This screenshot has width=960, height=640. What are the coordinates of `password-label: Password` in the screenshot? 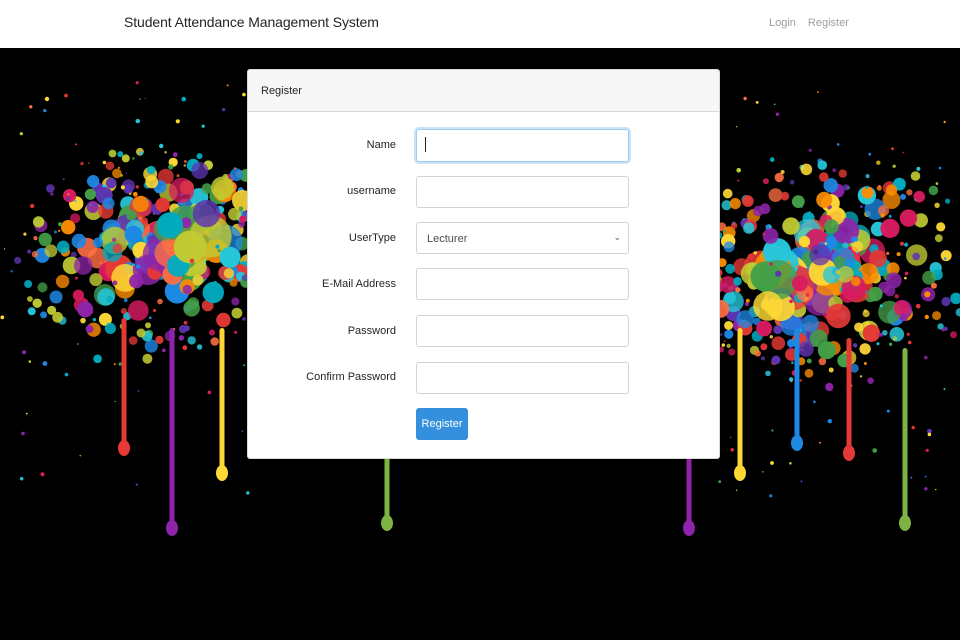 It's located at (371, 331).